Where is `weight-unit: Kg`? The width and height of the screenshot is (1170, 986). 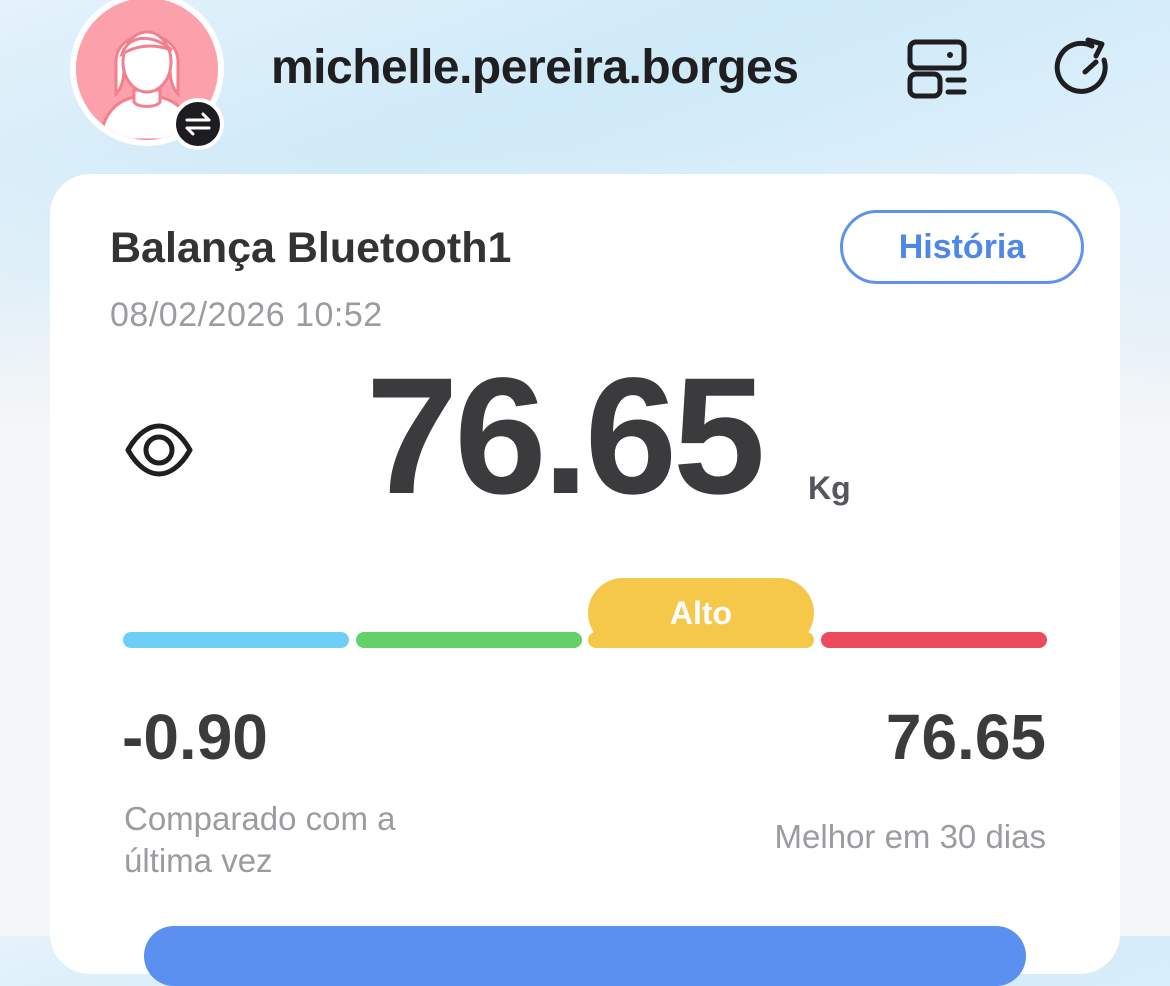
weight-unit: Kg is located at coordinates (829, 488).